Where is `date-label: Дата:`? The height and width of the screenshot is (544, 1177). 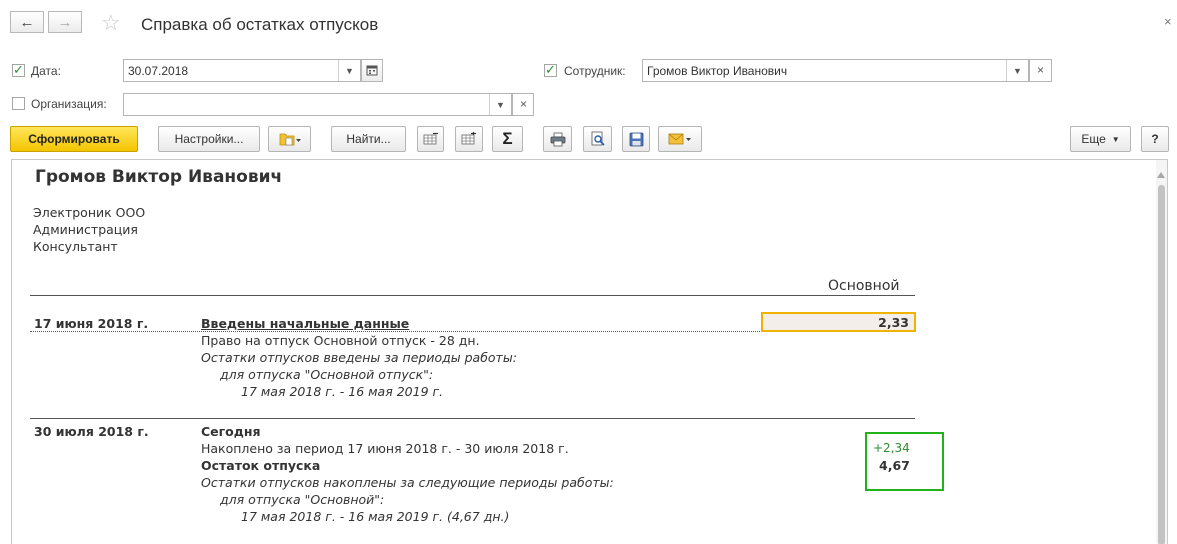
date-label: Дата: is located at coordinates (46, 71).